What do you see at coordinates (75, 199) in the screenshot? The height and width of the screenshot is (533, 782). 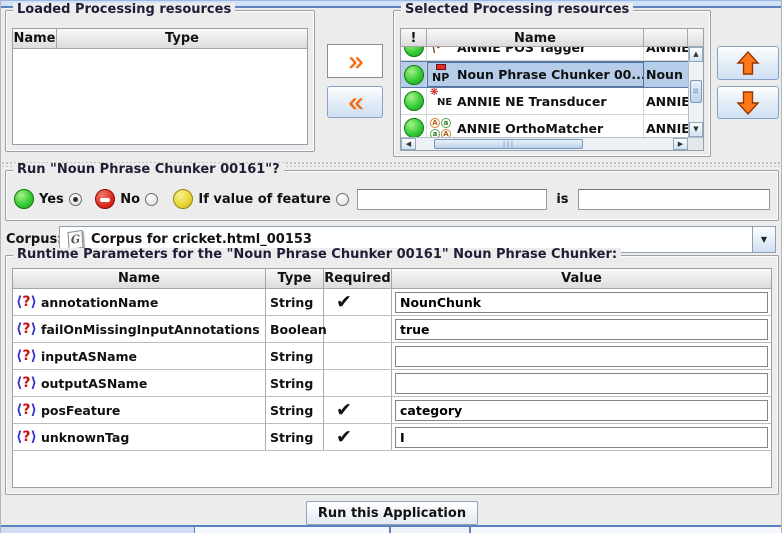 I see `run-yes-radio` at bounding box center [75, 199].